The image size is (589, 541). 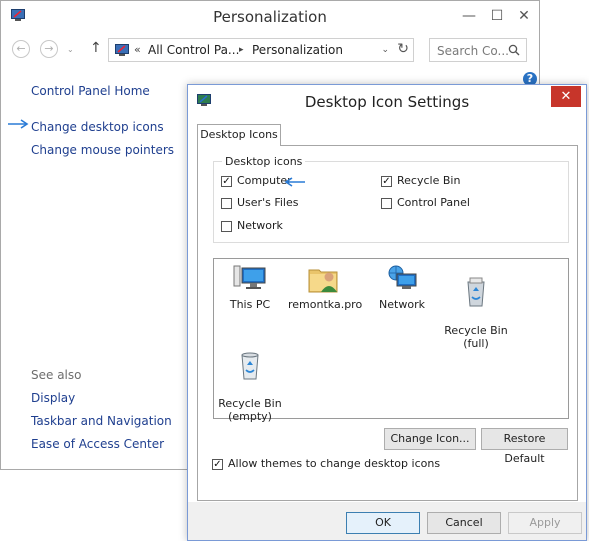 What do you see at coordinates (250, 410) in the screenshot?
I see `recycle-bin-empty-label: Recycle Bin (empty)` at bounding box center [250, 410].